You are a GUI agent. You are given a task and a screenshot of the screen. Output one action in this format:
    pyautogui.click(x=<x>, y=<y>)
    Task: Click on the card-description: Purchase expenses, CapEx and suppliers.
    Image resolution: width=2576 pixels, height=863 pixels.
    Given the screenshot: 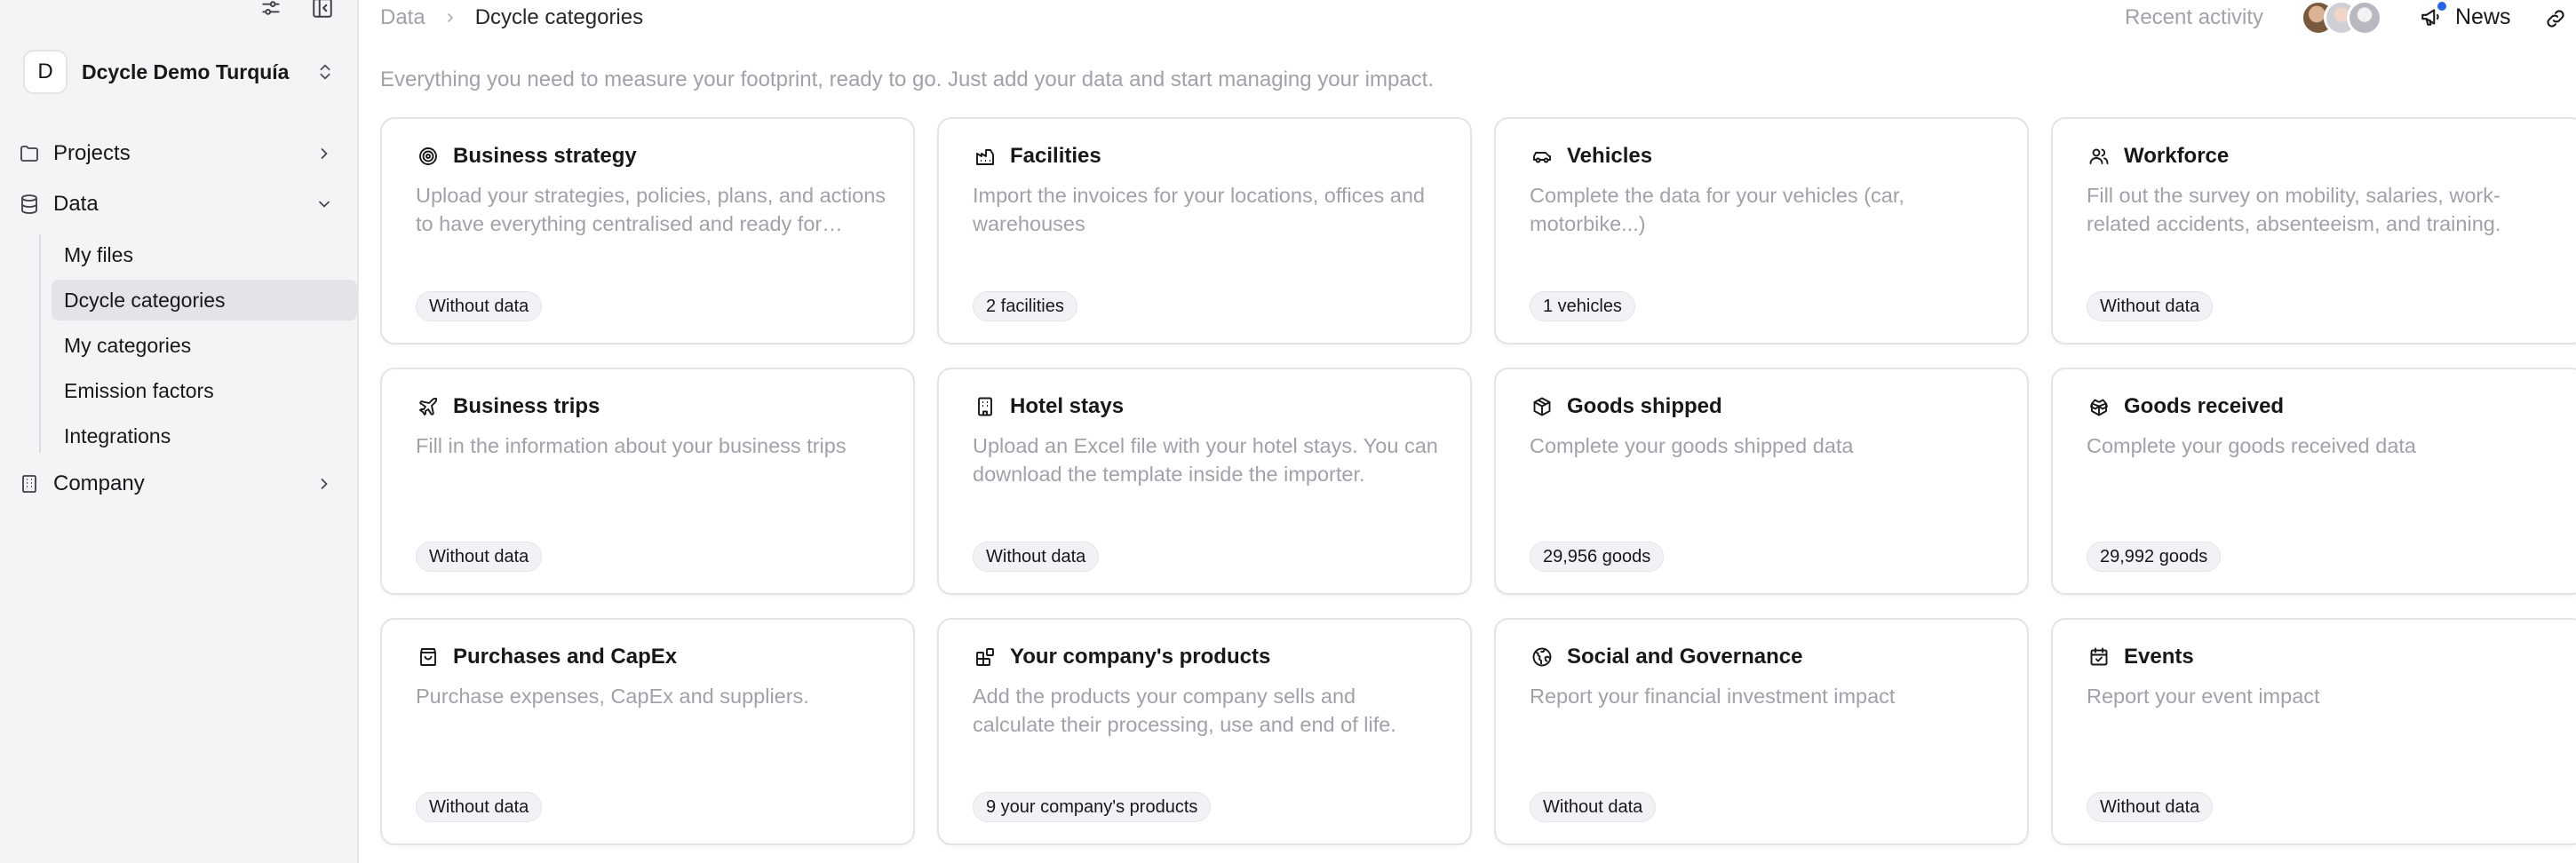 What is the action you would take?
    pyautogui.click(x=612, y=696)
    